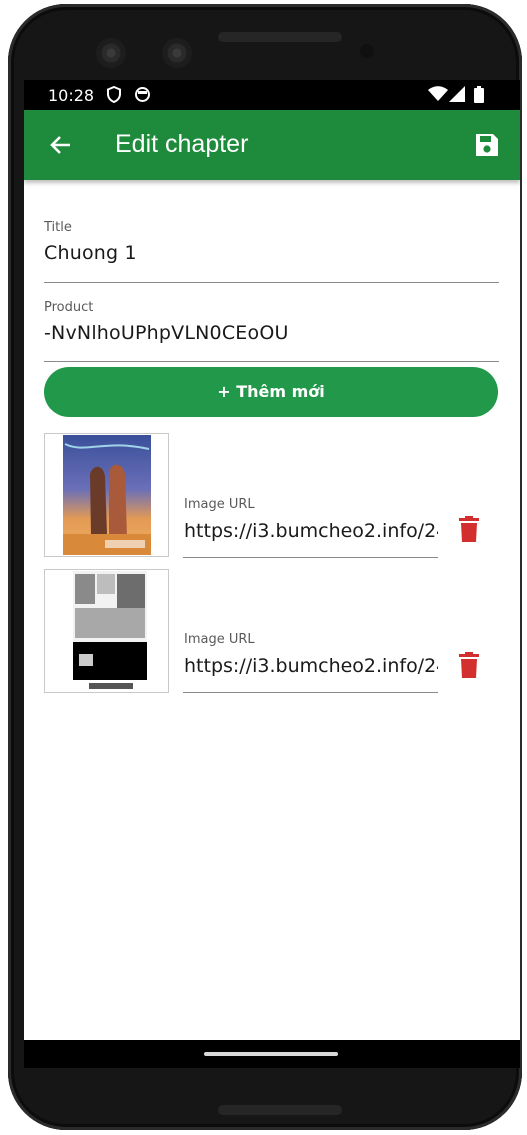 This screenshot has height=1135, width=527. What do you see at coordinates (69, 307) in the screenshot?
I see `product-field-label: Product` at bounding box center [69, 307].